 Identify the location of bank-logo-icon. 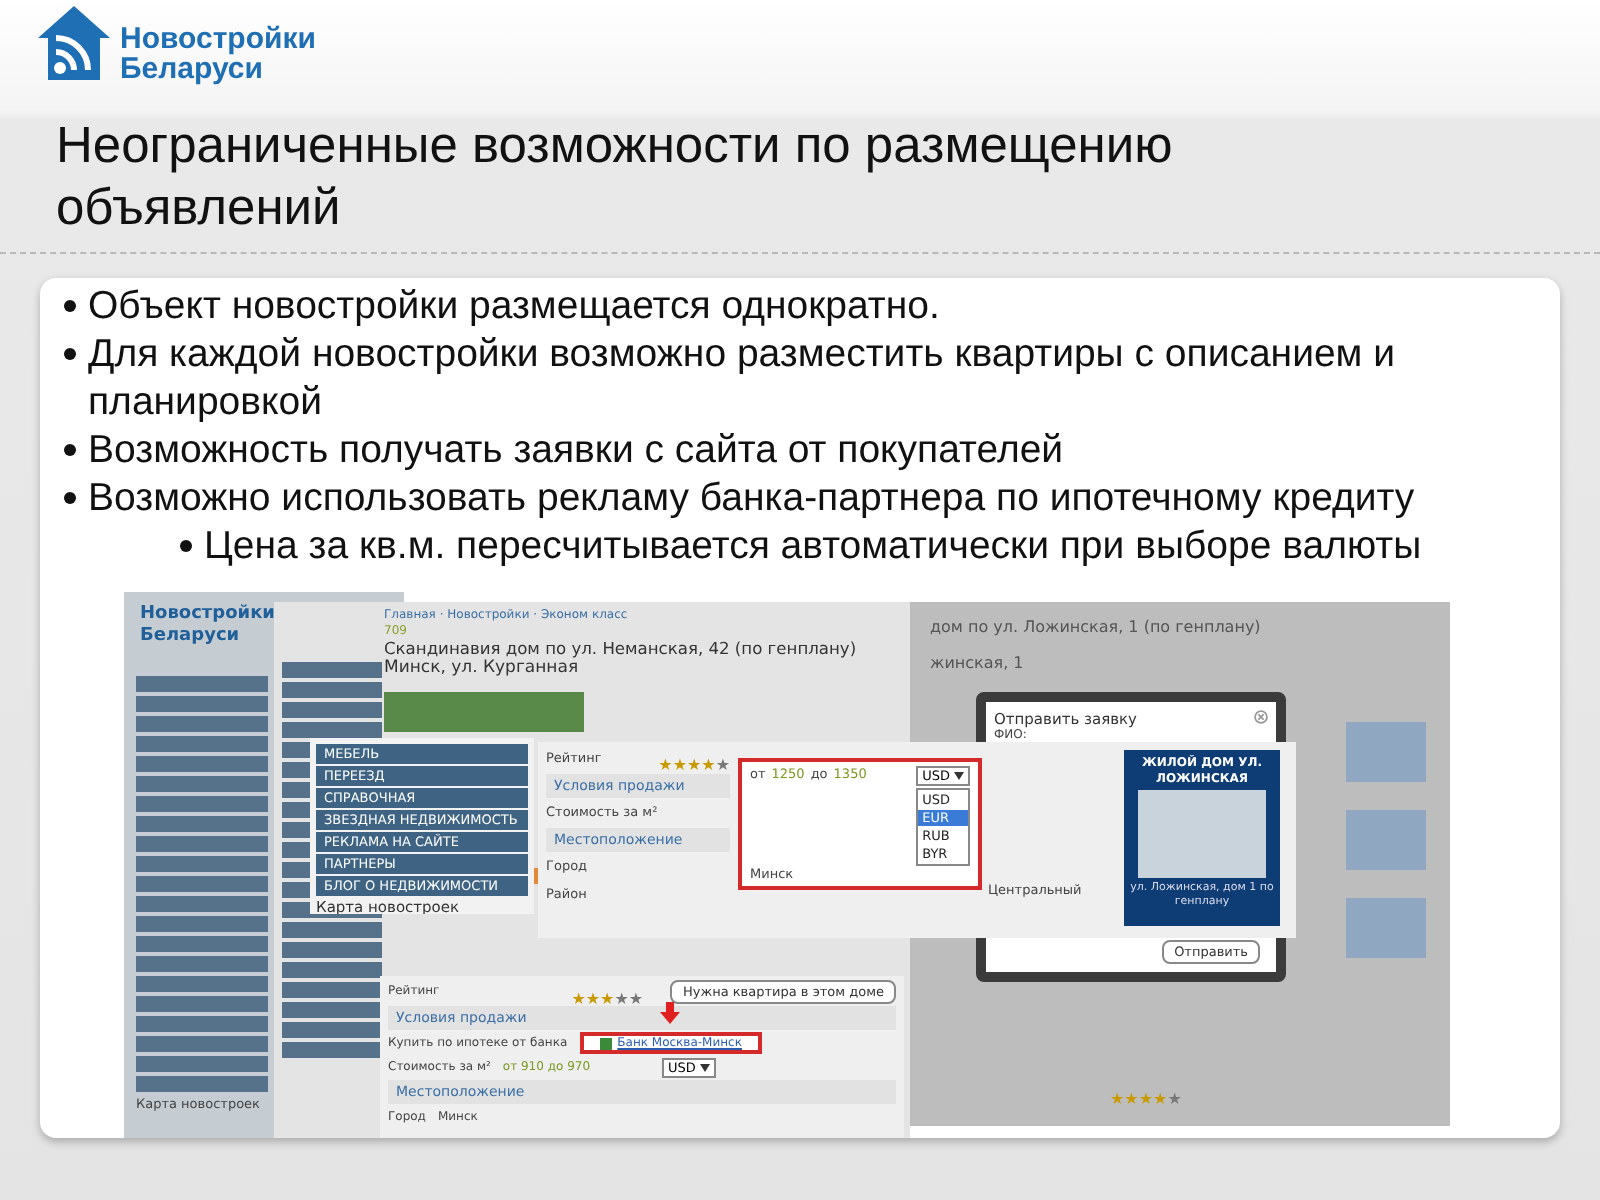
(605, 1043).